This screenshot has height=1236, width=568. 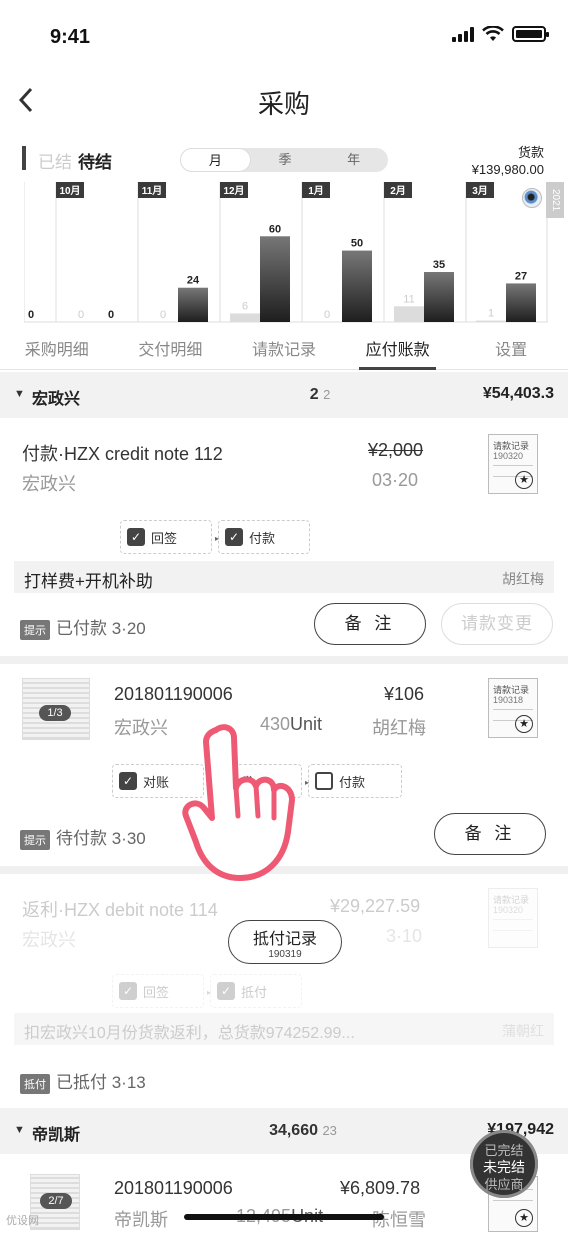 What do you see at coordinates (504, 1150) in the screenshot?
I see `toggle-top-label: 已完结` at bounding box center [504, 1150].